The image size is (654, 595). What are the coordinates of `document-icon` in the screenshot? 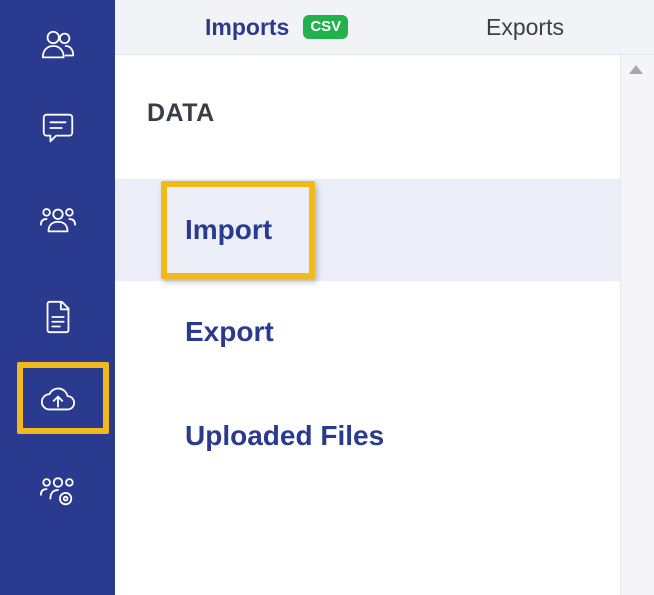 It's located at (57, 317).